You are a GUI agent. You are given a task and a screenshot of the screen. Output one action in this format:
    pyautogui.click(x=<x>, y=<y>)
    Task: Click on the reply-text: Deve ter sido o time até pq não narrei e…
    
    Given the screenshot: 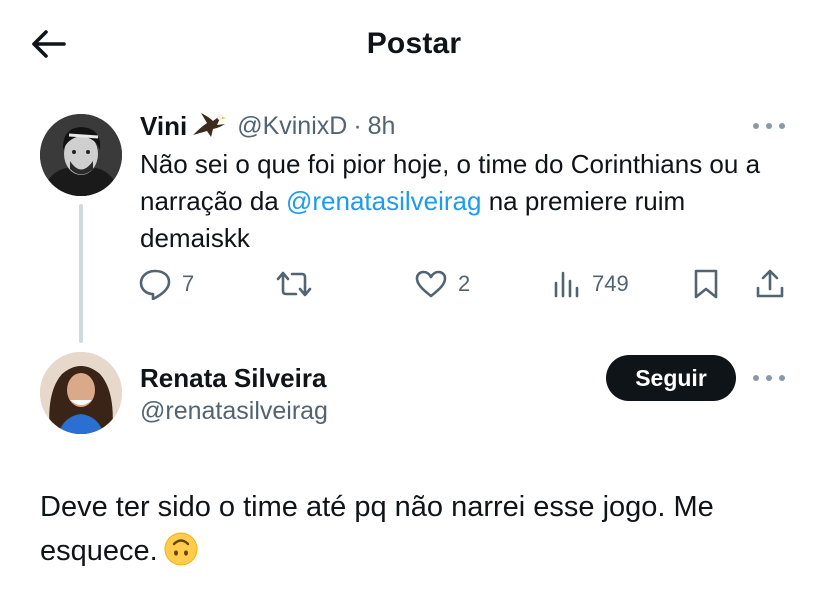 What is the action you would take?
    pyautogui.click(x=377, y=529)
    